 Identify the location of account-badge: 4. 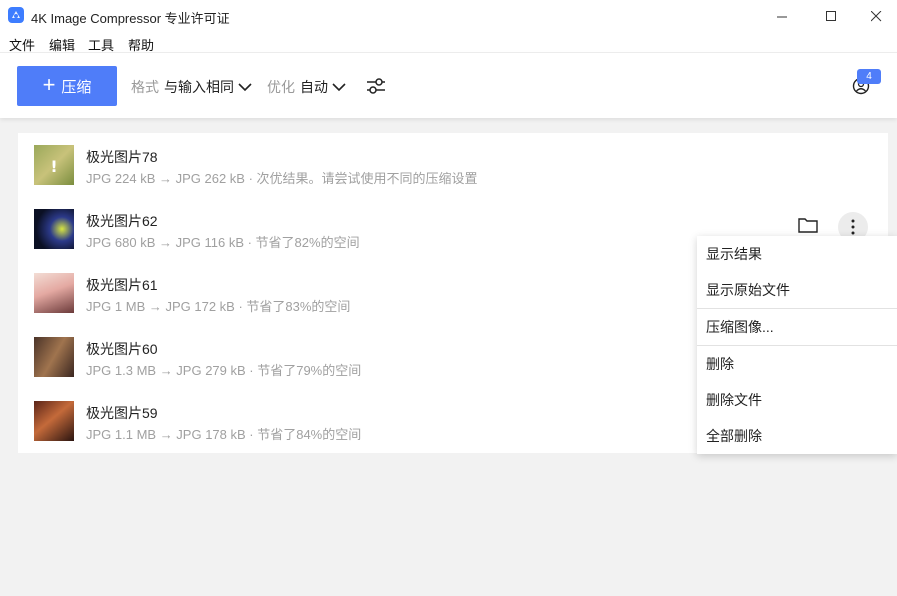
(869, 76).